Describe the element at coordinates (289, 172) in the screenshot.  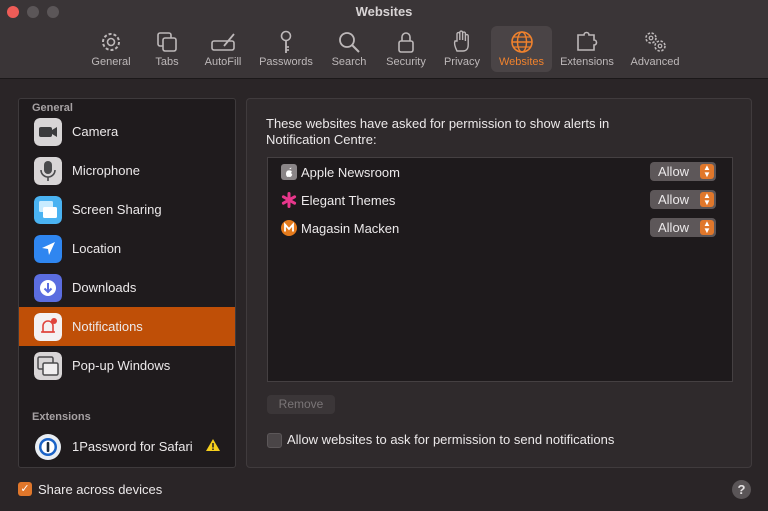
I see `apple-icon` at that location.